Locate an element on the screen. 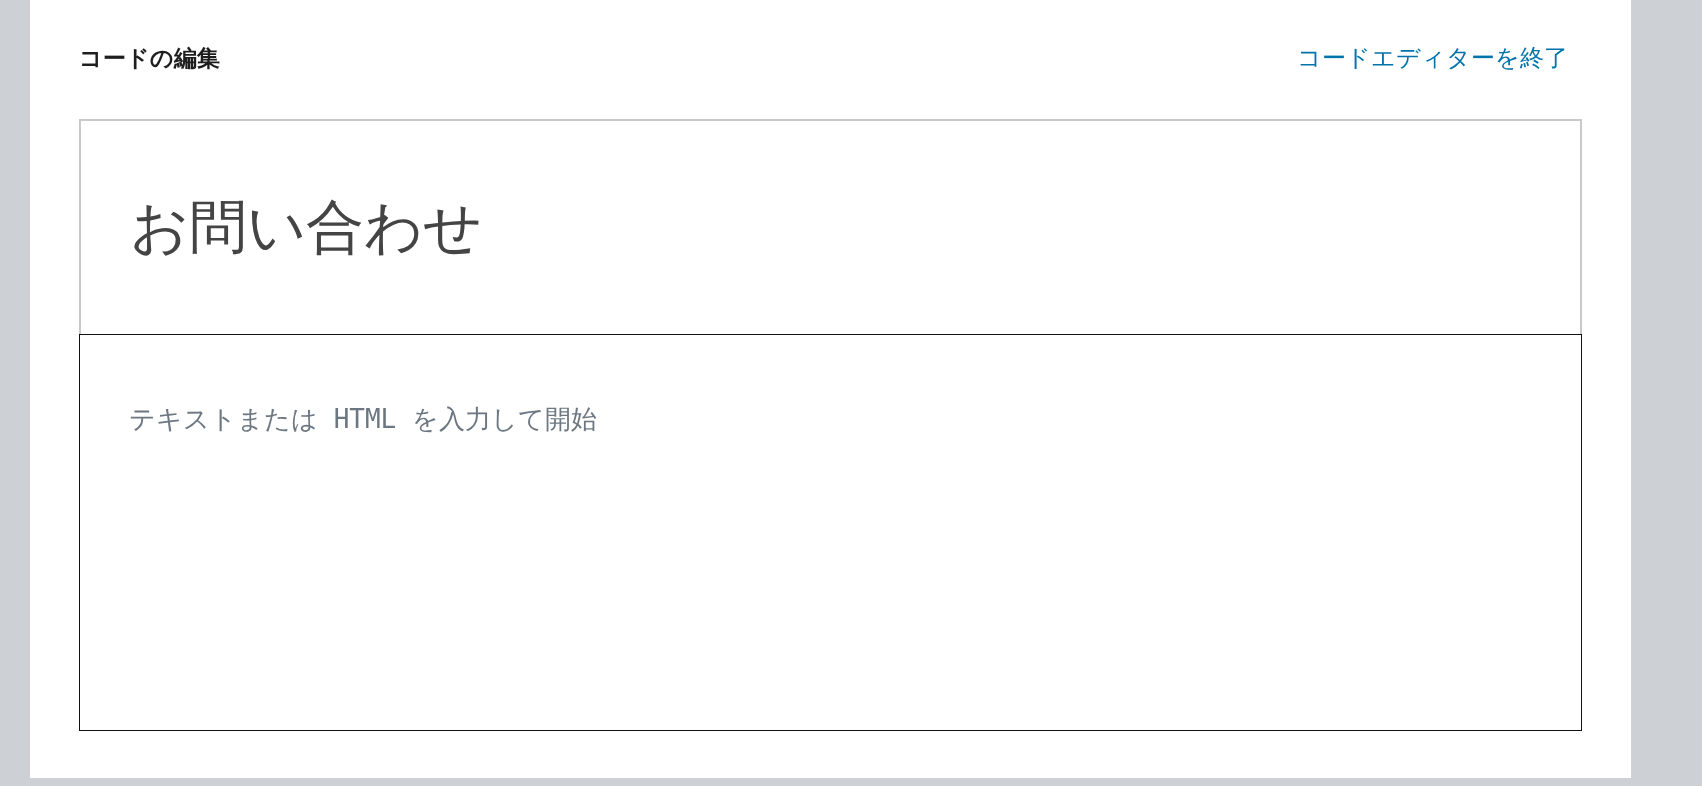 This screenshot has height=786, width=1702. exit-code-editor-link: コードエディターを終了 is located at coordinates (1432, 58).